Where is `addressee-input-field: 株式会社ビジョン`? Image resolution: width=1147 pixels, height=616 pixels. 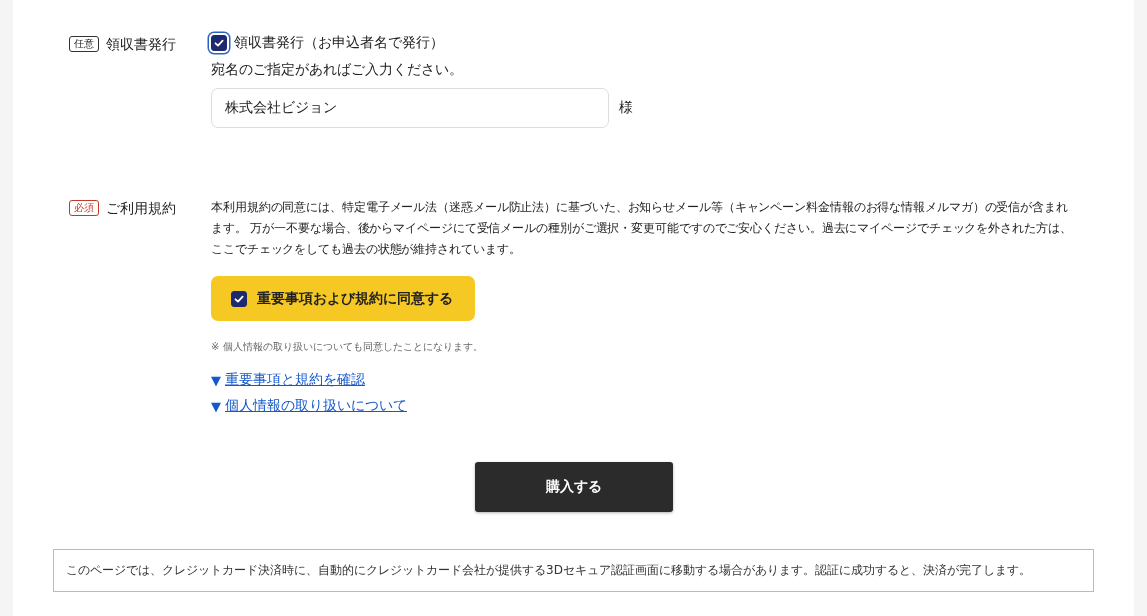 addressee-input-field: 株式会社ビジョン is located at coordinates (410, 108).